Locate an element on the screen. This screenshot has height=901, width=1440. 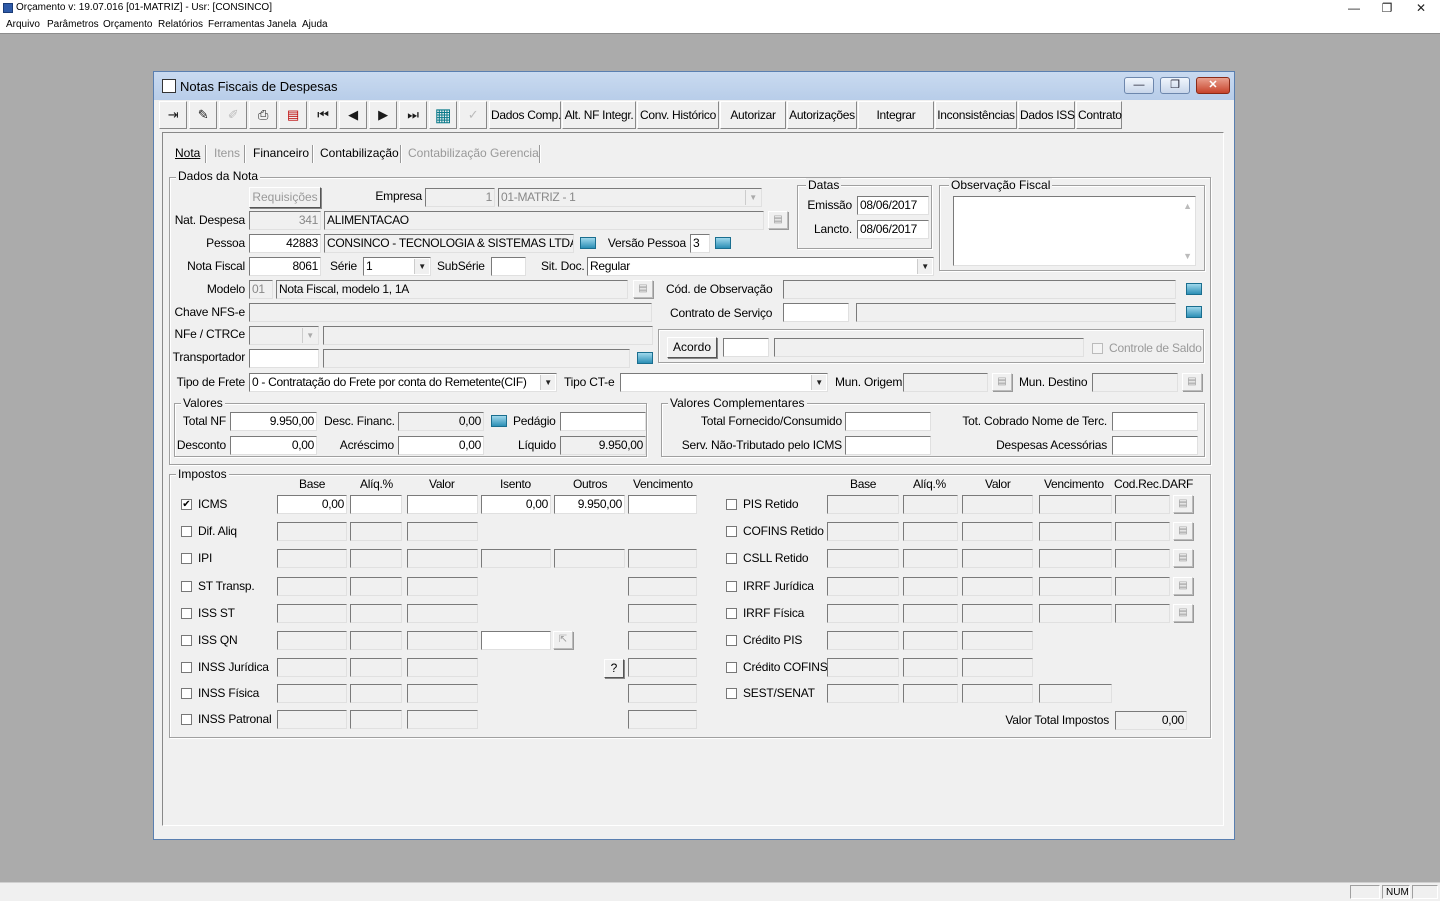
acrescimo-field: 0,00 is located at coordinates (441, 445).